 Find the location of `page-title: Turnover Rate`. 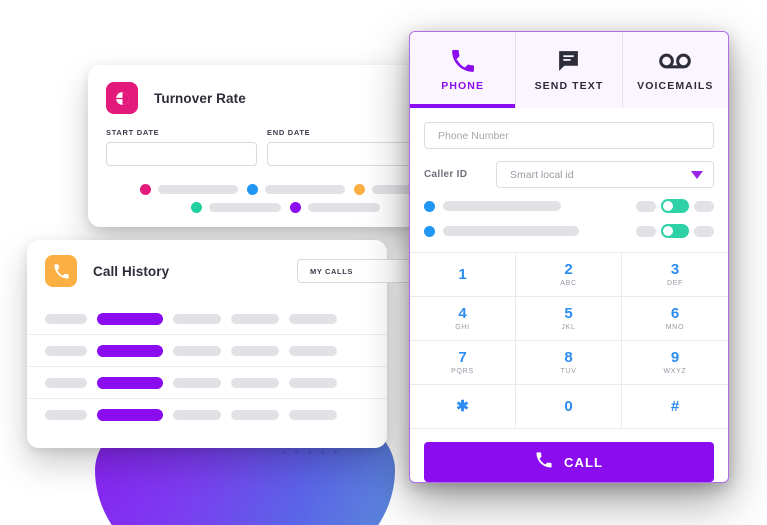

page-title: Turnover Rate is located at coordinates (200, 98).